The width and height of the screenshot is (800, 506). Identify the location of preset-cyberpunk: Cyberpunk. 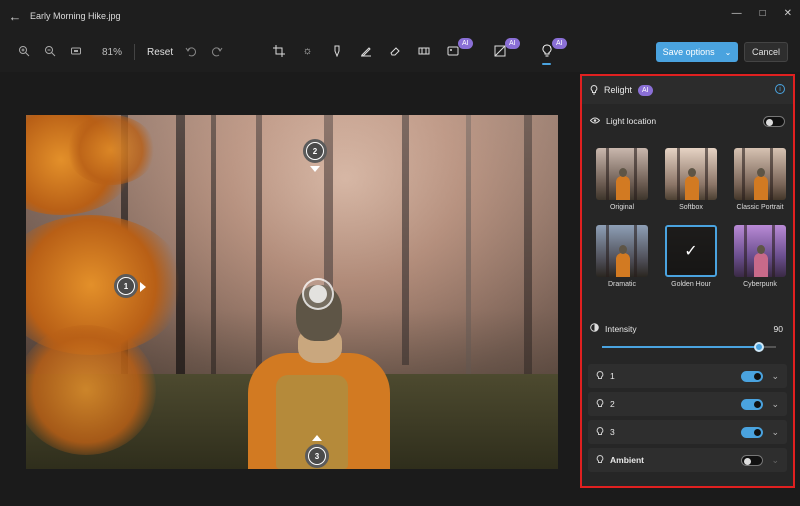
(760, 256).